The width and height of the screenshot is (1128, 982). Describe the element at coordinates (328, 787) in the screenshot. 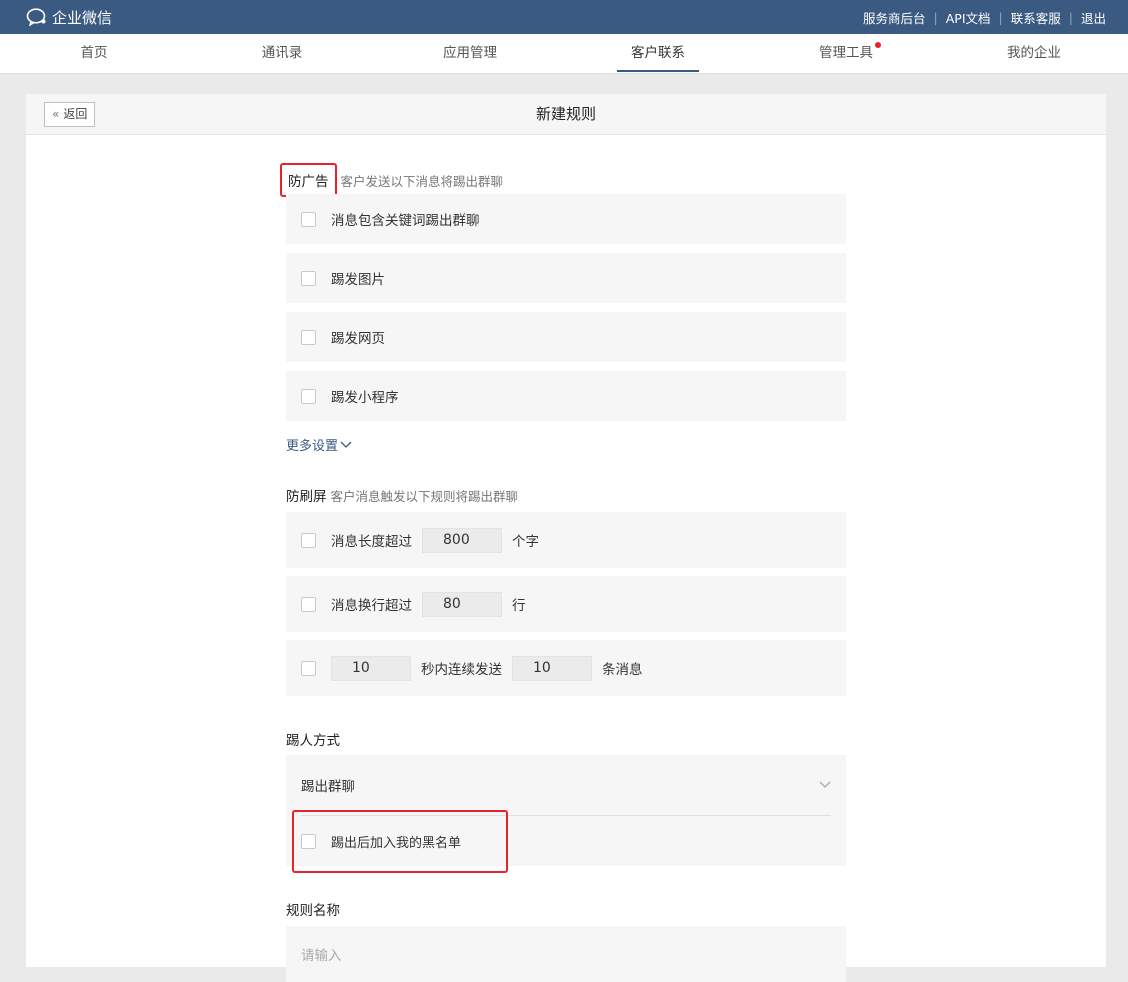

I see `kick-method-value: 踢出群聊` at that location.